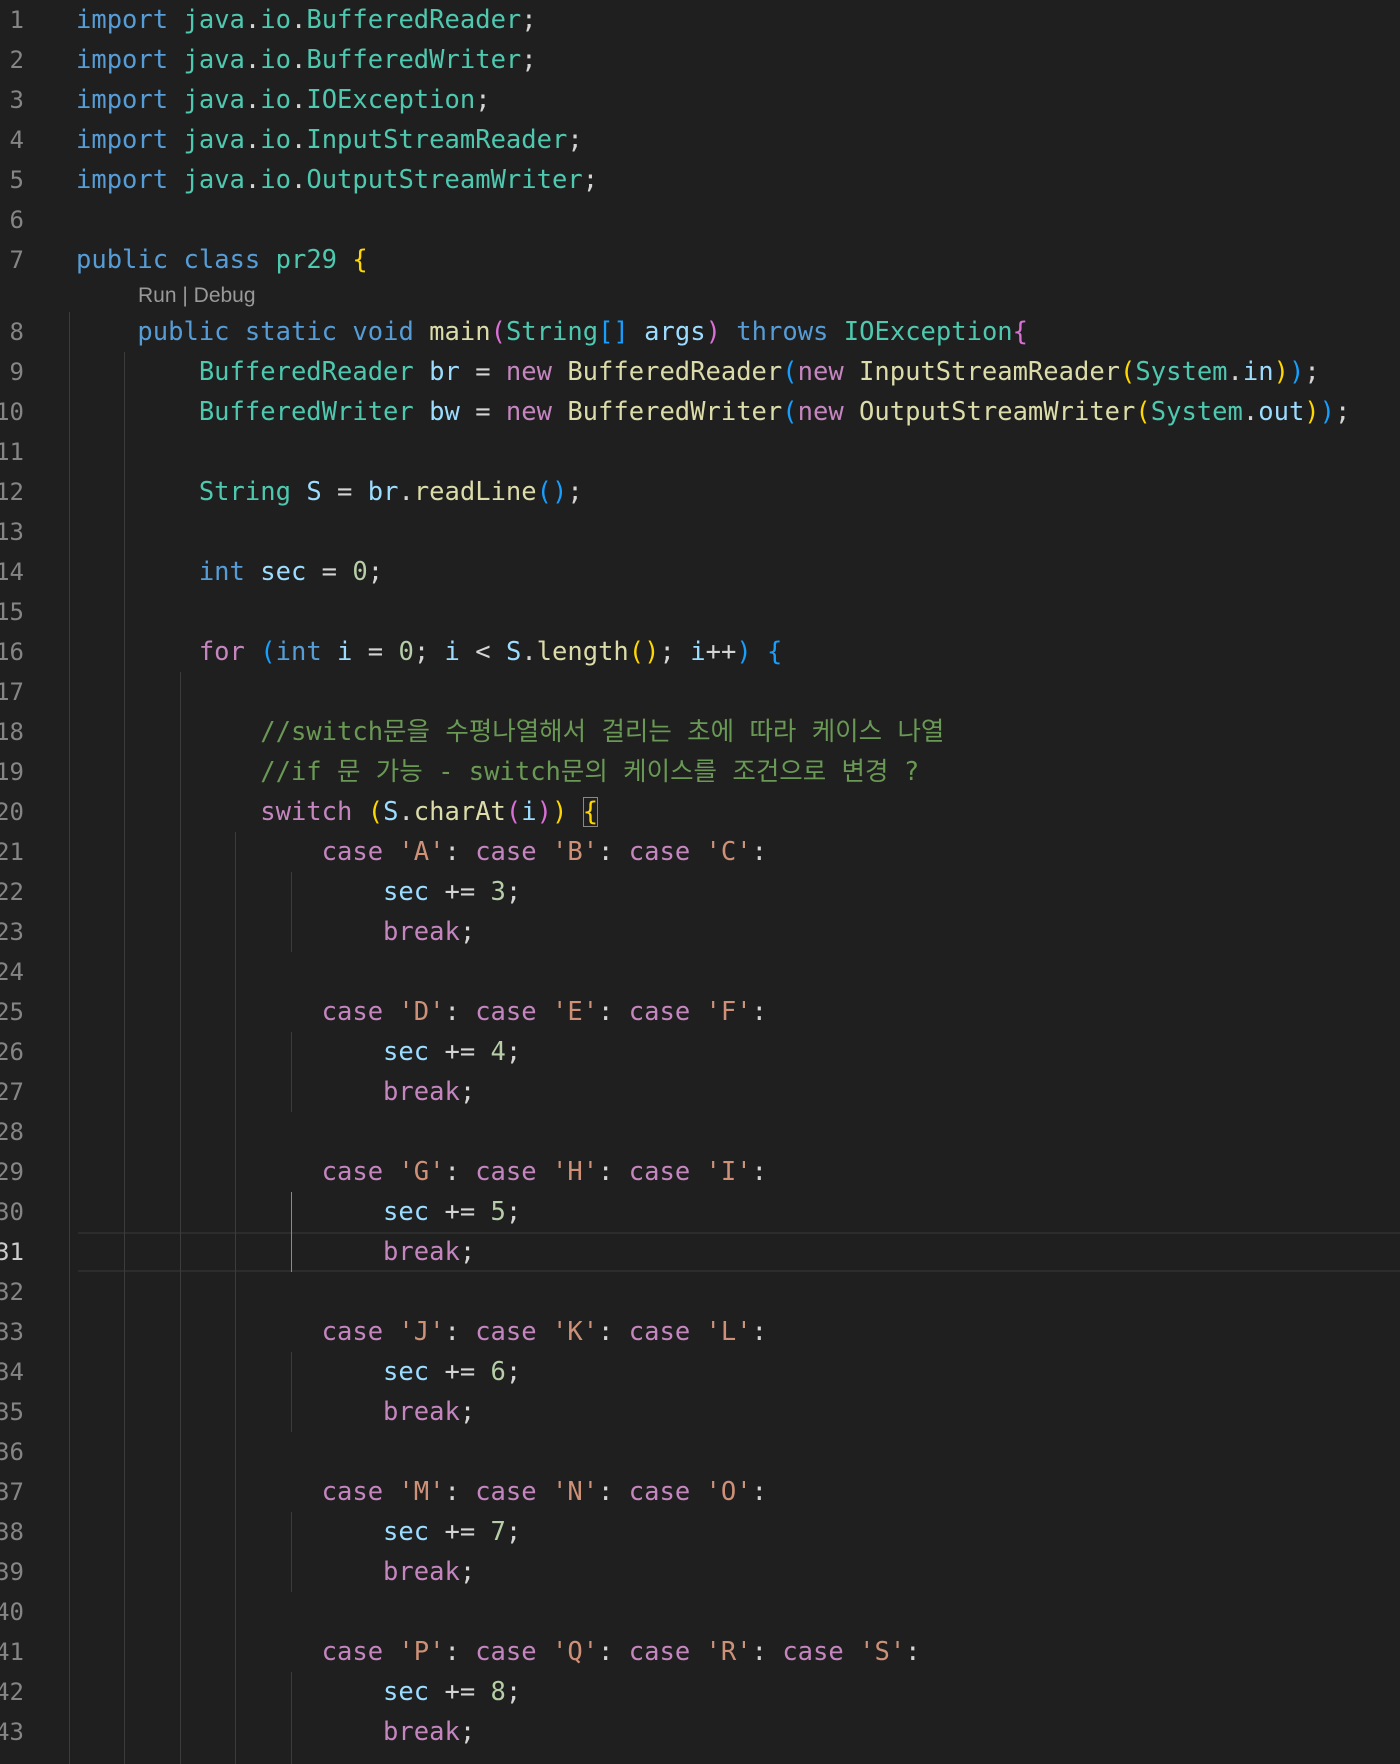 The height and width of the screenshot is (1764, 1400). I want to click on code-token: readLine, so click(475, 492).